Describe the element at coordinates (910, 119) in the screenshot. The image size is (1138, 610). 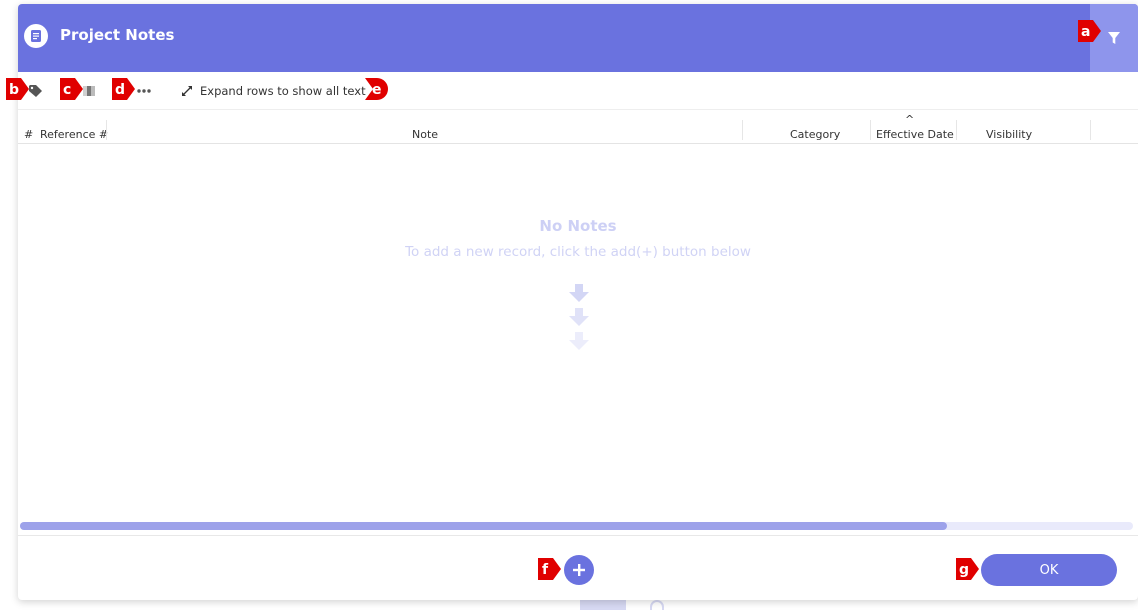
I see `sort-ascending-indicator: ^` at that location.